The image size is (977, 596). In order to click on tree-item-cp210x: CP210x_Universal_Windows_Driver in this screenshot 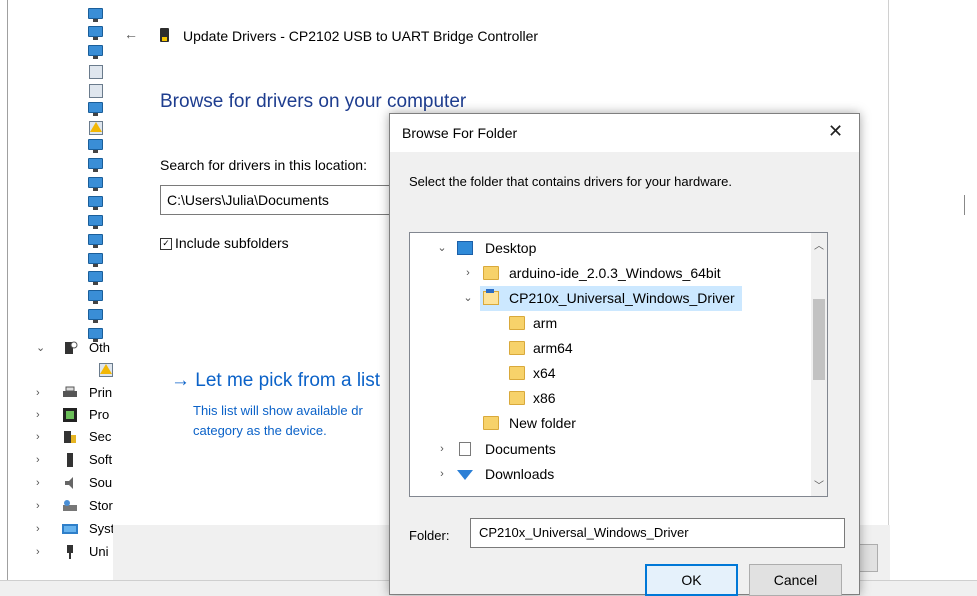, I will do `click(611, 298)`.